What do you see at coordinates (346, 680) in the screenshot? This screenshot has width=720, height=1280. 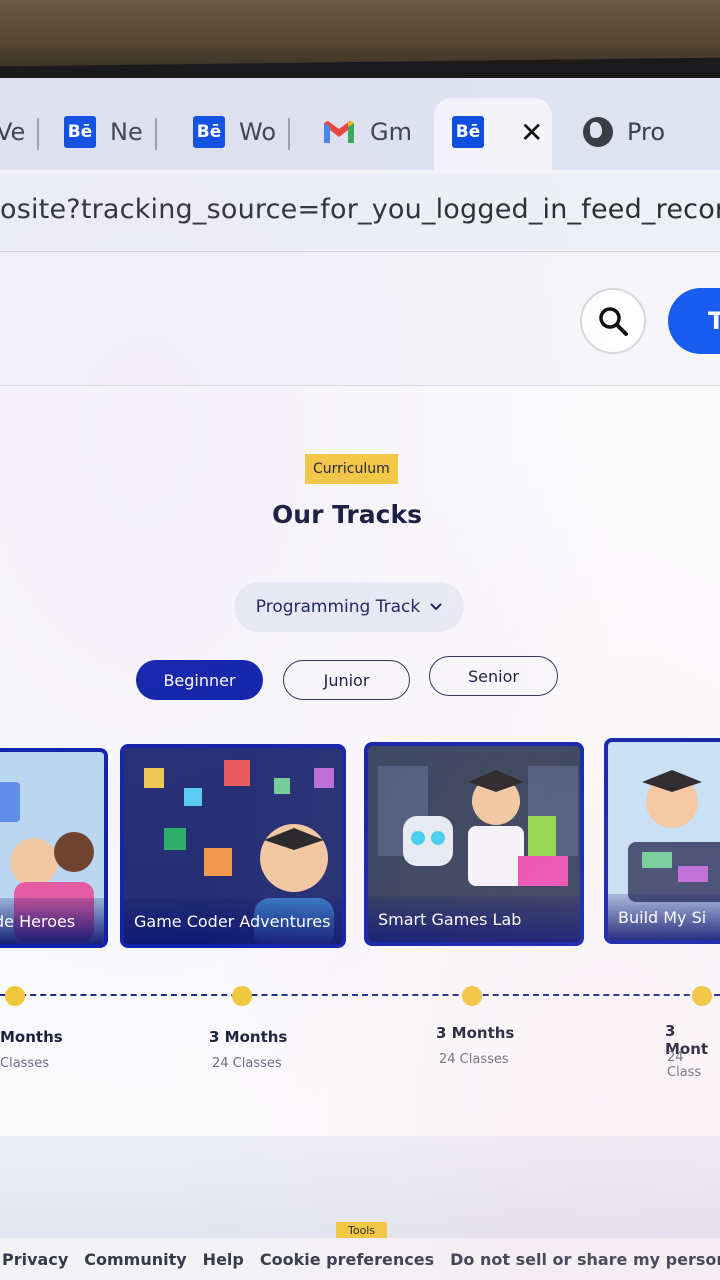 I see `level-junior-button: Junior` at bounding box center [346, 680].